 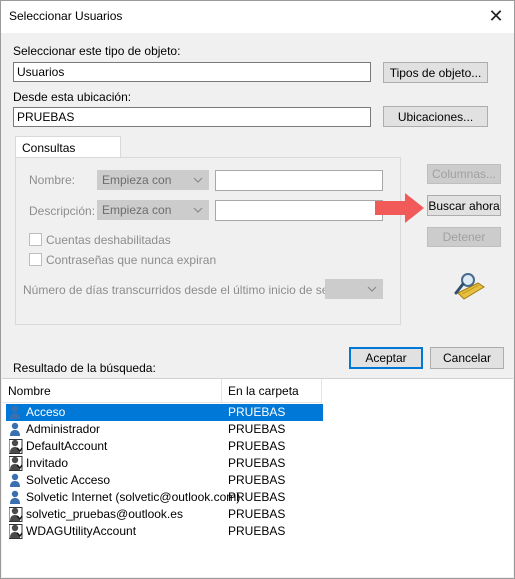 I want to click on object-type-field: Usuarios, so click(x=192, y=72).